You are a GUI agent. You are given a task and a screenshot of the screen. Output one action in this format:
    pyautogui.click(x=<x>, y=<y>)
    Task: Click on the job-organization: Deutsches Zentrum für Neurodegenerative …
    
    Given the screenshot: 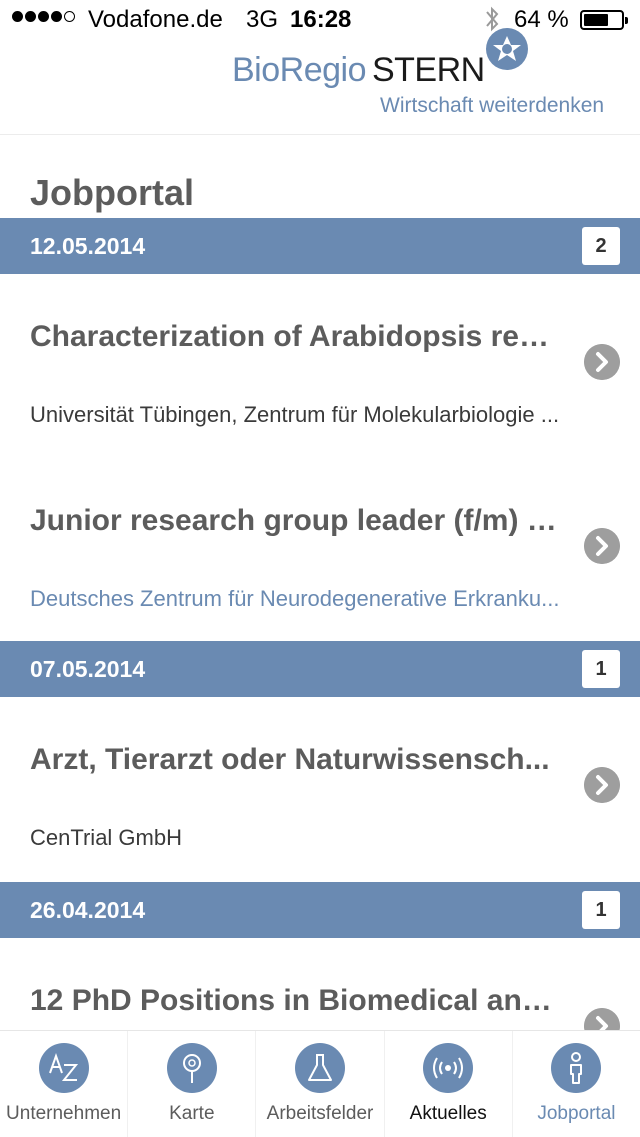 What is the action you would take?
    pyautogui.click(x=295, y=598)
    